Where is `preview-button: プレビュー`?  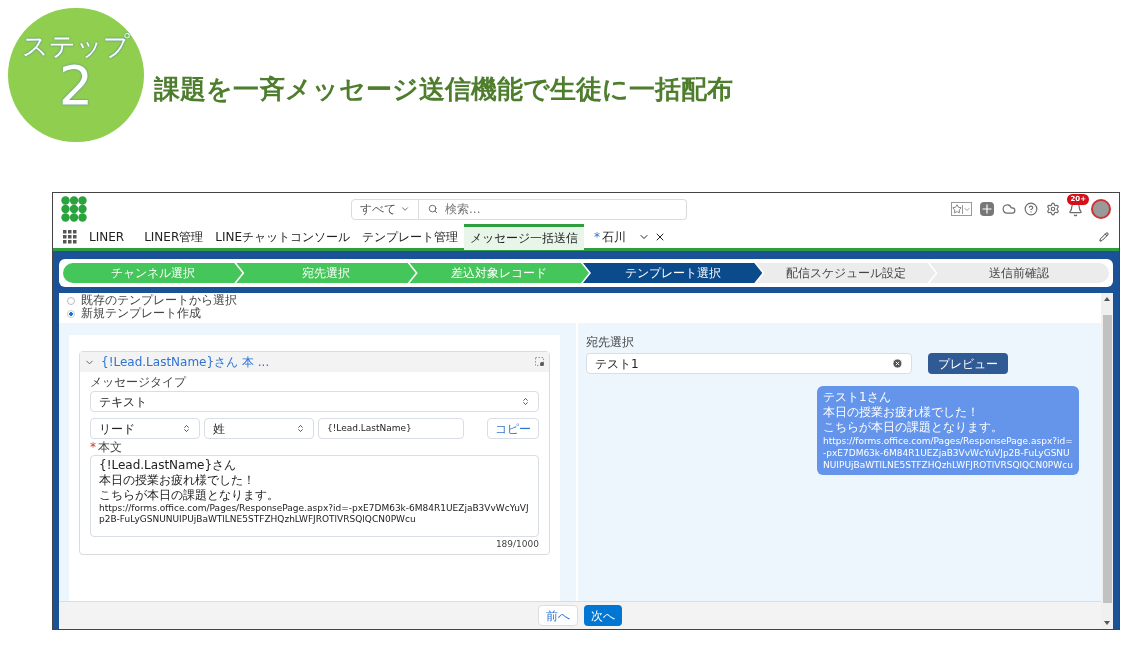 preview-button: プレビュー is located at coordinates (968, 363).